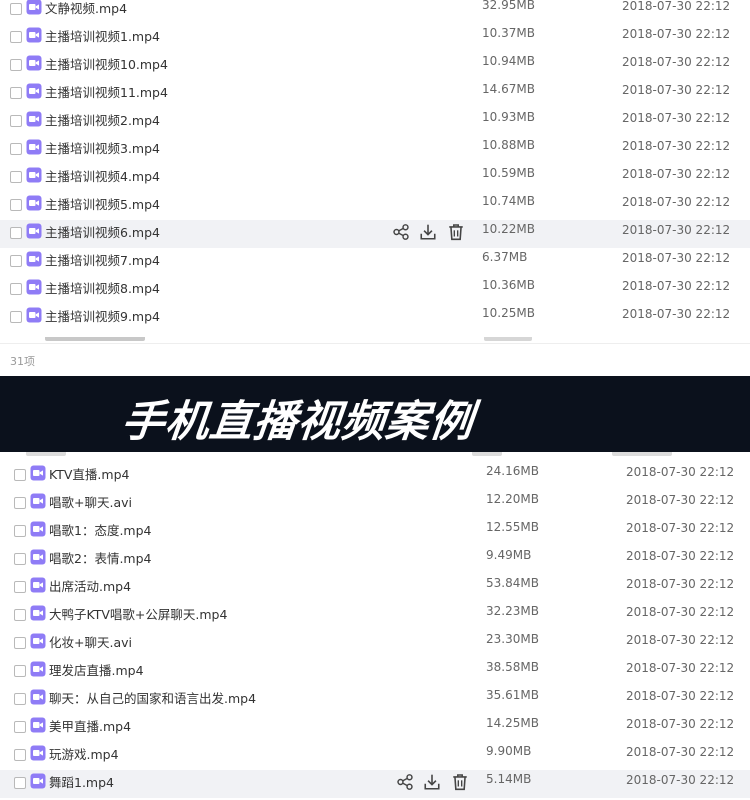  What do you see at coordinates (375, 672) in the screenshot?
I see `file-row: 理发店直播.mp4 38.58MB 2018-07-30 22:12` at bounding box center [375, 672].